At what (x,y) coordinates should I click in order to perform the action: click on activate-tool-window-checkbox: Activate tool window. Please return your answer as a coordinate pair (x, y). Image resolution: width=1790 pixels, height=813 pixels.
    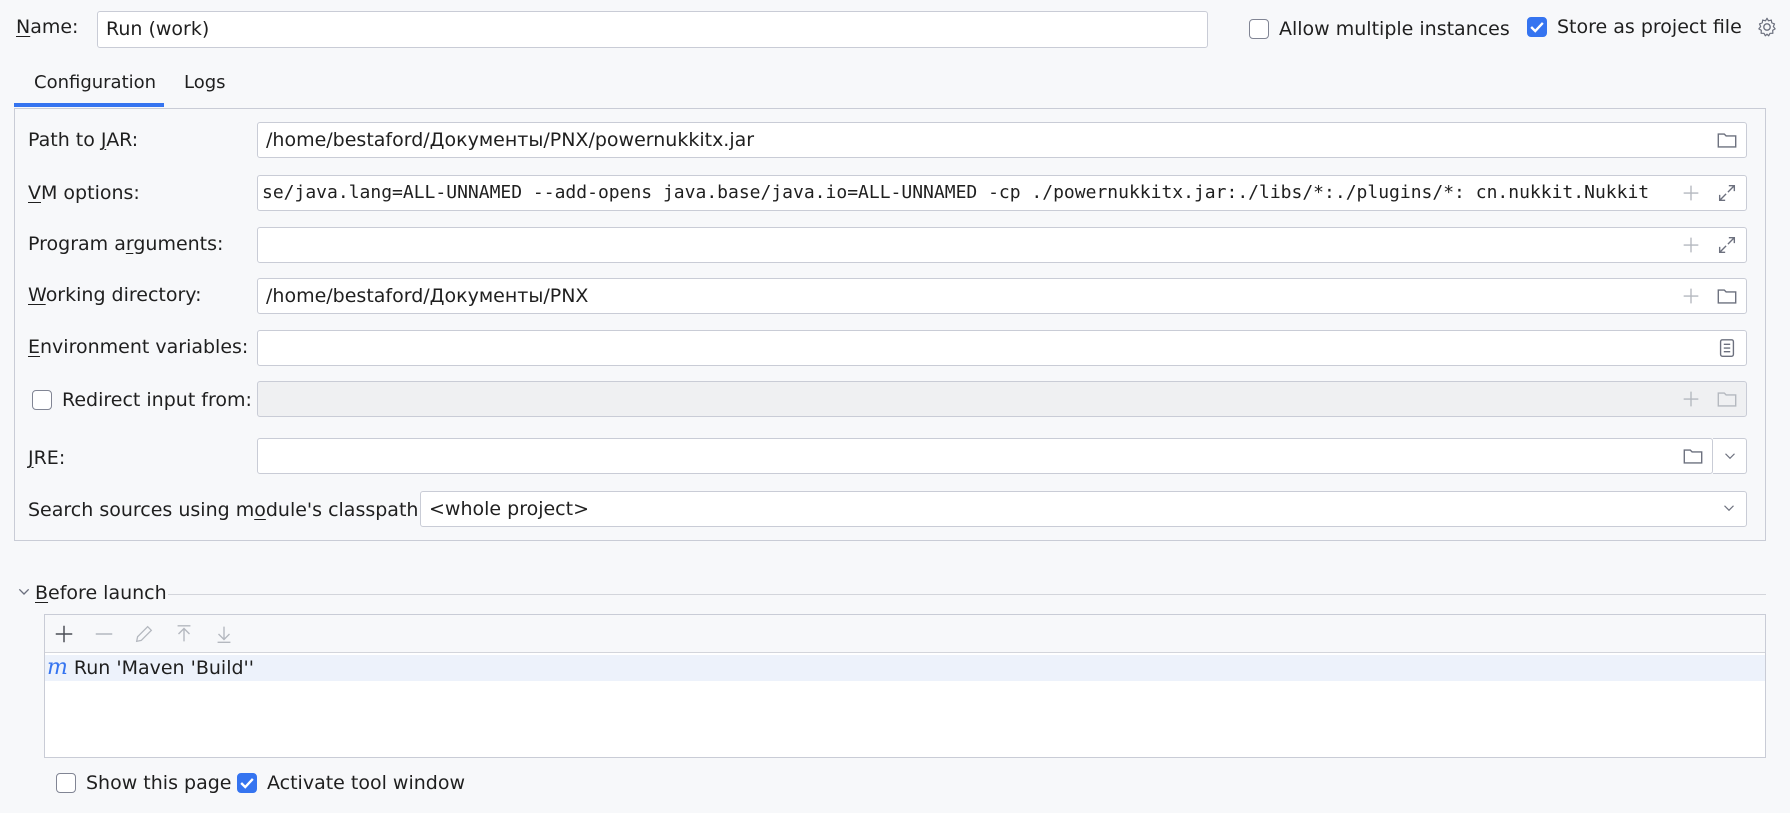
    Looking at the image, I should click on (351, 783).